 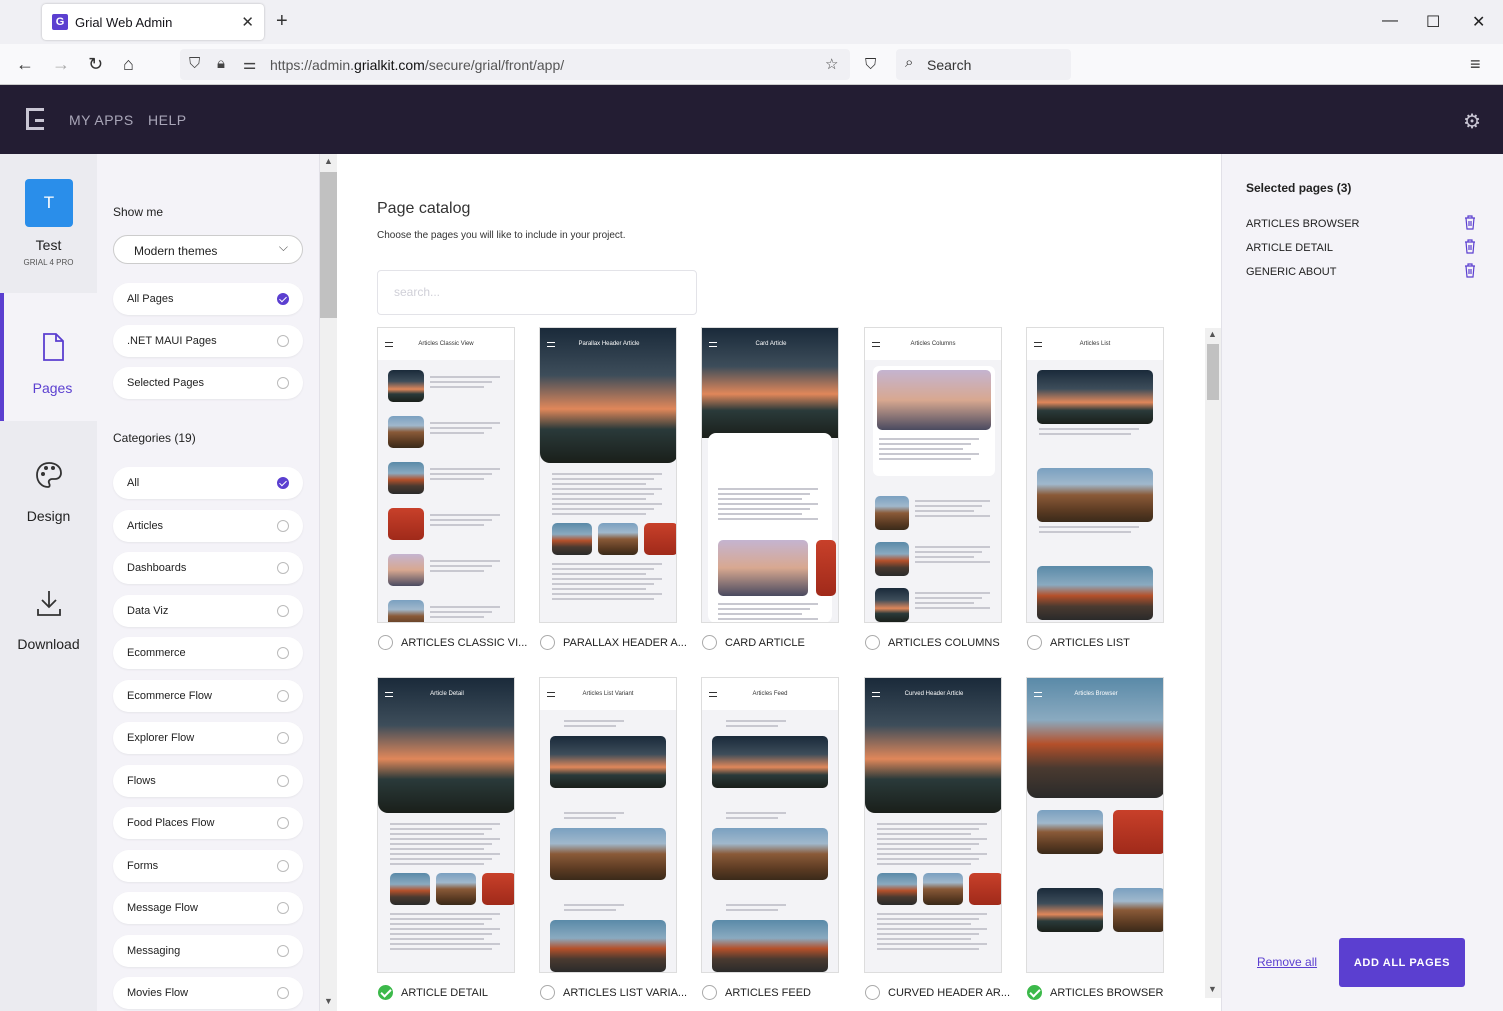 I want to click on reload-icon: ↻, so click(x=95, y=64).